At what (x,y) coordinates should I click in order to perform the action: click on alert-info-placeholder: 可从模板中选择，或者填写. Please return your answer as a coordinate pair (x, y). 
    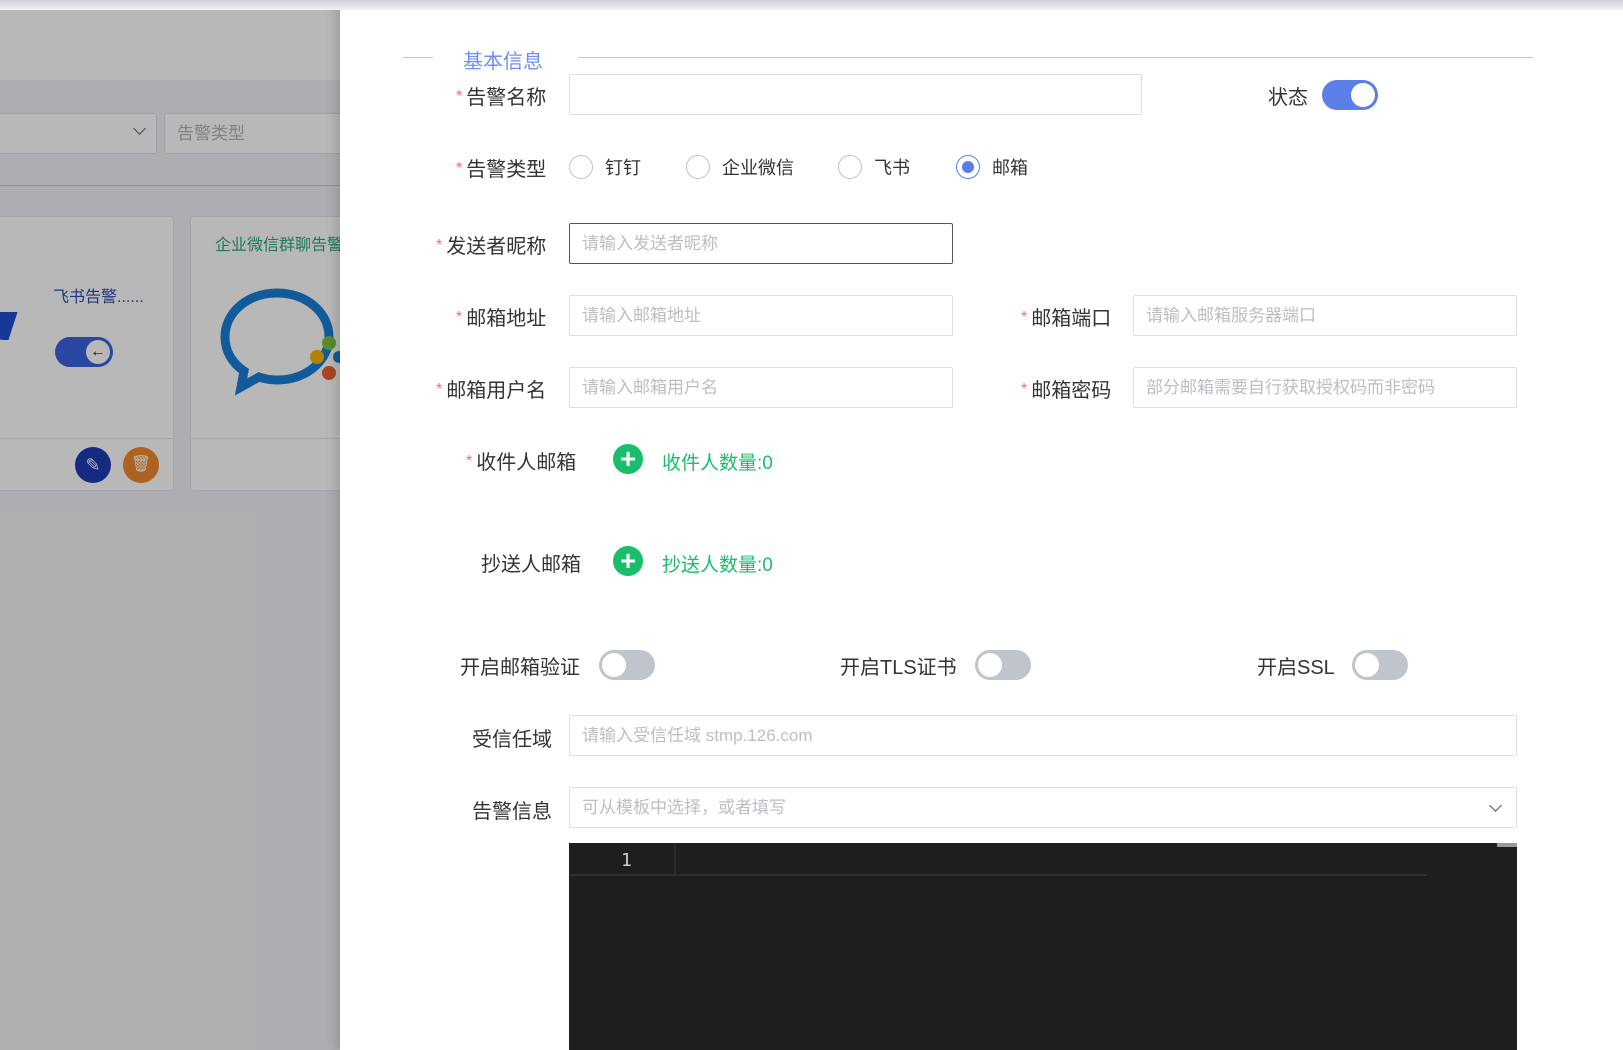
    Looking at the image, I should click on (684, 807).